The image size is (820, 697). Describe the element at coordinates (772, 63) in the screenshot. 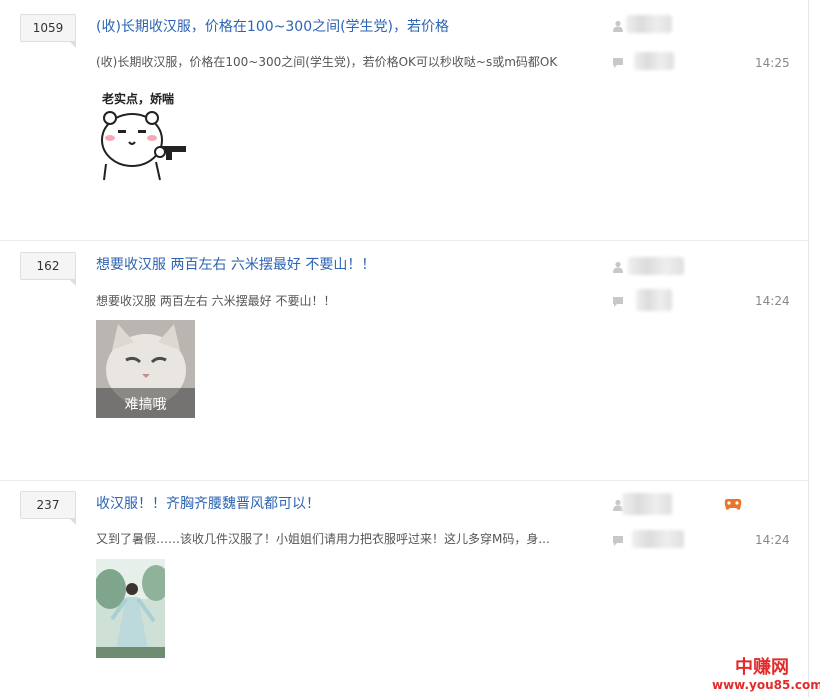

I see `last-reply-time: 14:25` at that location.